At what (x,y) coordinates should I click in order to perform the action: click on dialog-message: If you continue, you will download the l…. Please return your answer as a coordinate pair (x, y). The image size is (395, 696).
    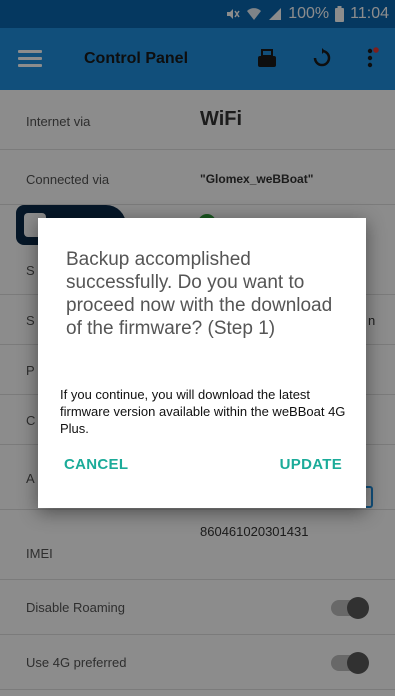
    Looking at the image, I should click on (203, 411).